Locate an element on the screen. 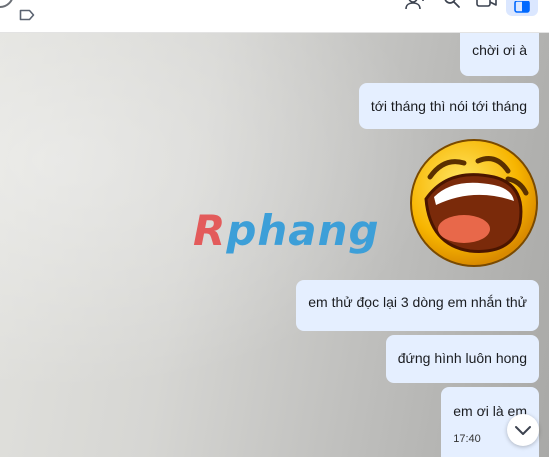 This screenshot has height=457, width=549. watermark-logo: Rphang is located at coordinates (286, 230).